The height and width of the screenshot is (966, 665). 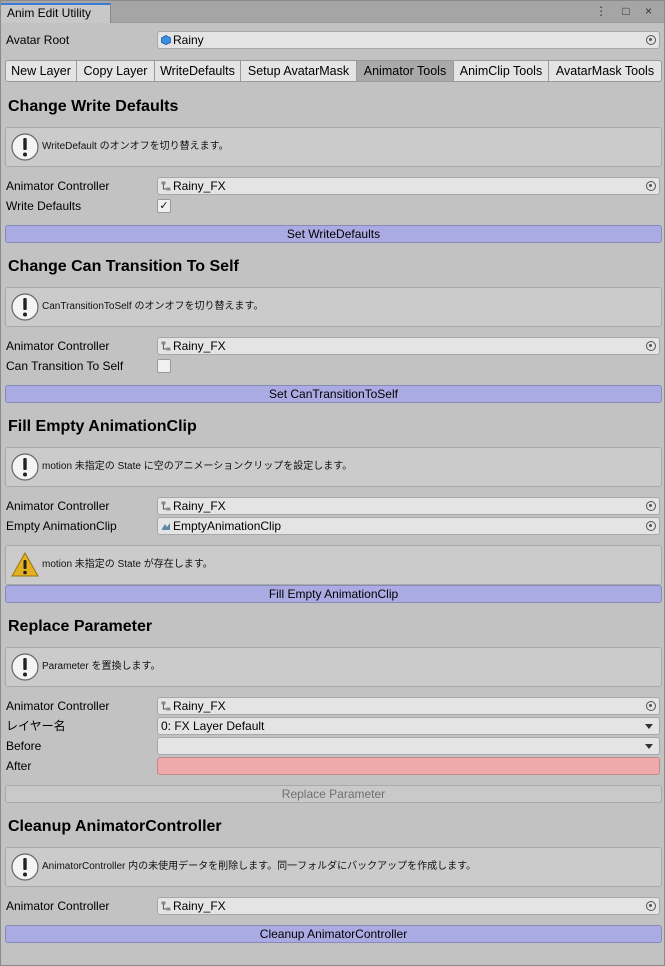 I want to click on window-controls: ⋮ □ ×, so click(x=626, y=11).